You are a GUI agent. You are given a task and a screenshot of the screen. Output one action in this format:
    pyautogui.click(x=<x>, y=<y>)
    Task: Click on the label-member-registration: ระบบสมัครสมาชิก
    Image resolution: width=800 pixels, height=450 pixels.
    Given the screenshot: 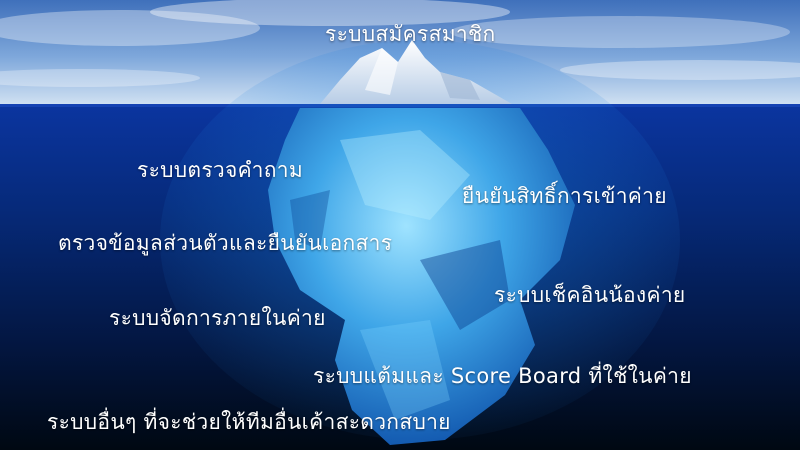 What is the action you would take?
    pyautogui.click(x=410, y=34)
    